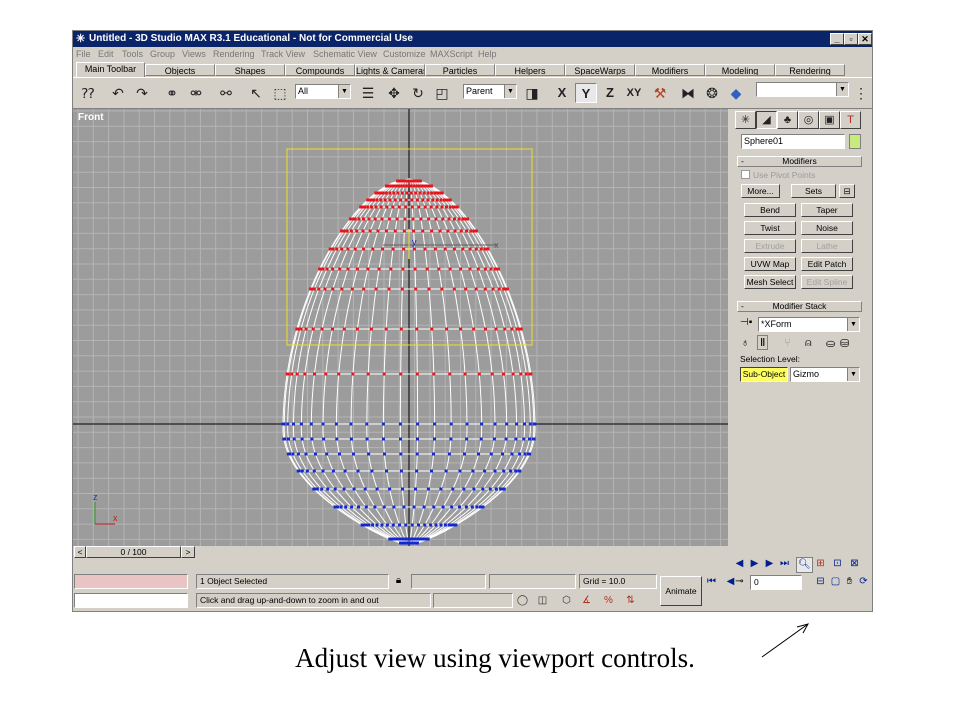 The image size is (960, 720). I want to click on twist-button: Twist, so click(770, 228).